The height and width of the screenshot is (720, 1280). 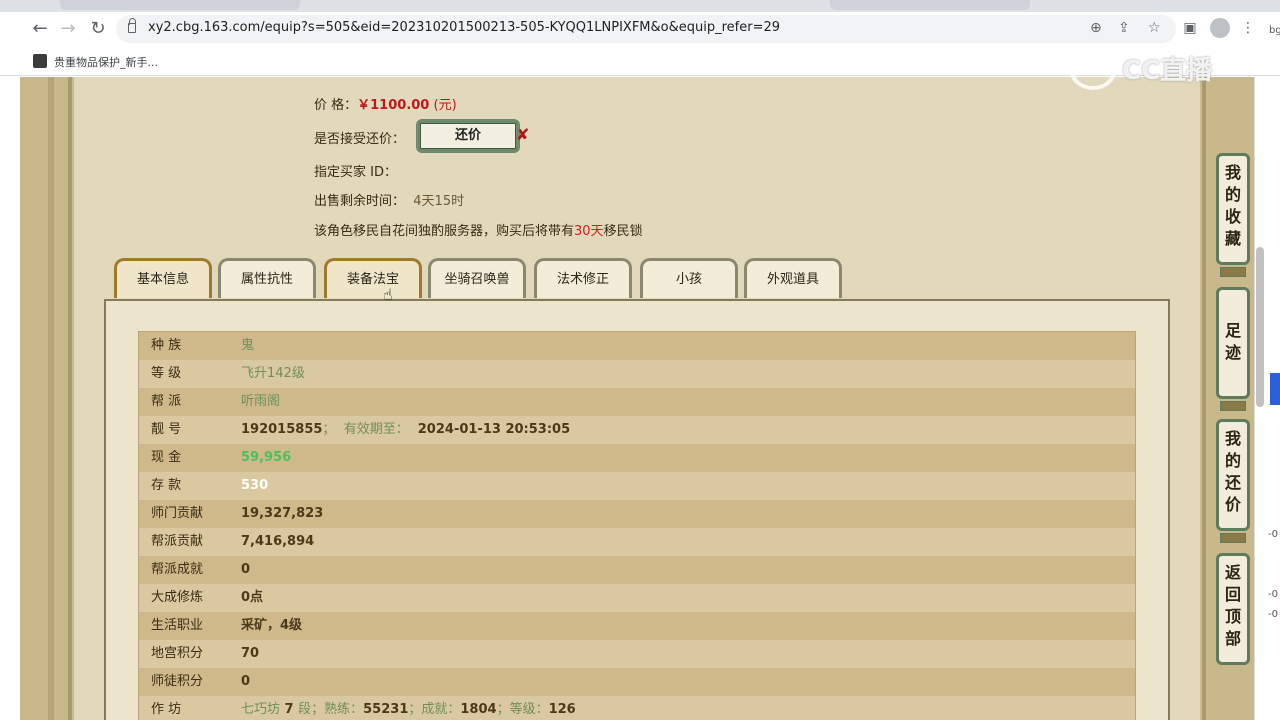 What do you see at coordinates (250, 653) in the screenshot?
I see `row-value: 70` at bounding box center [250, 653].